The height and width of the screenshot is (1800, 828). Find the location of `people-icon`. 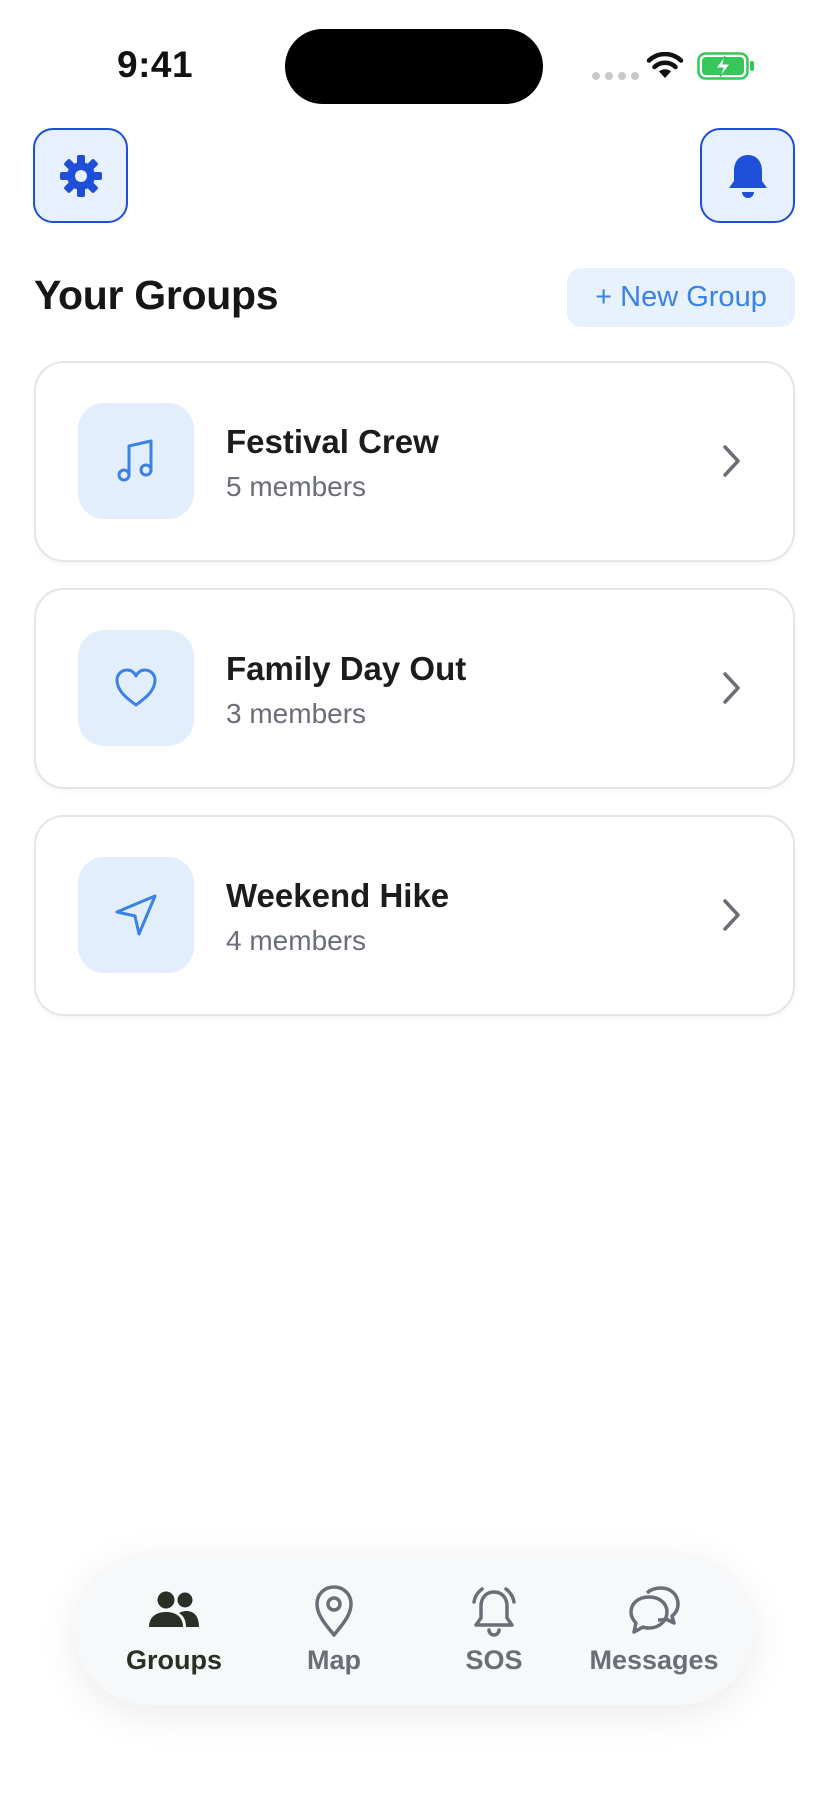

people-icon is located at coordinates (174, 1609).